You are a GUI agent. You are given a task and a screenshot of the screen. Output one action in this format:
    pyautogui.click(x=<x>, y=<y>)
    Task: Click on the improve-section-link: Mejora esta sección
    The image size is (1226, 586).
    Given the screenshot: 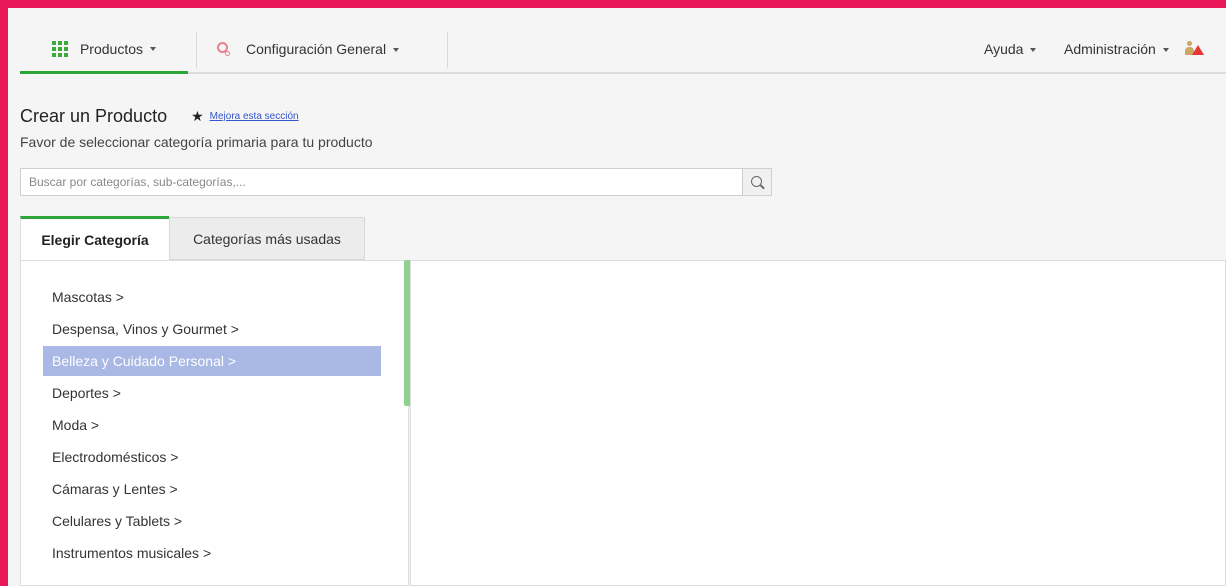 What is the action you would take?
    pyautogui.click(x=254, y=116)
    